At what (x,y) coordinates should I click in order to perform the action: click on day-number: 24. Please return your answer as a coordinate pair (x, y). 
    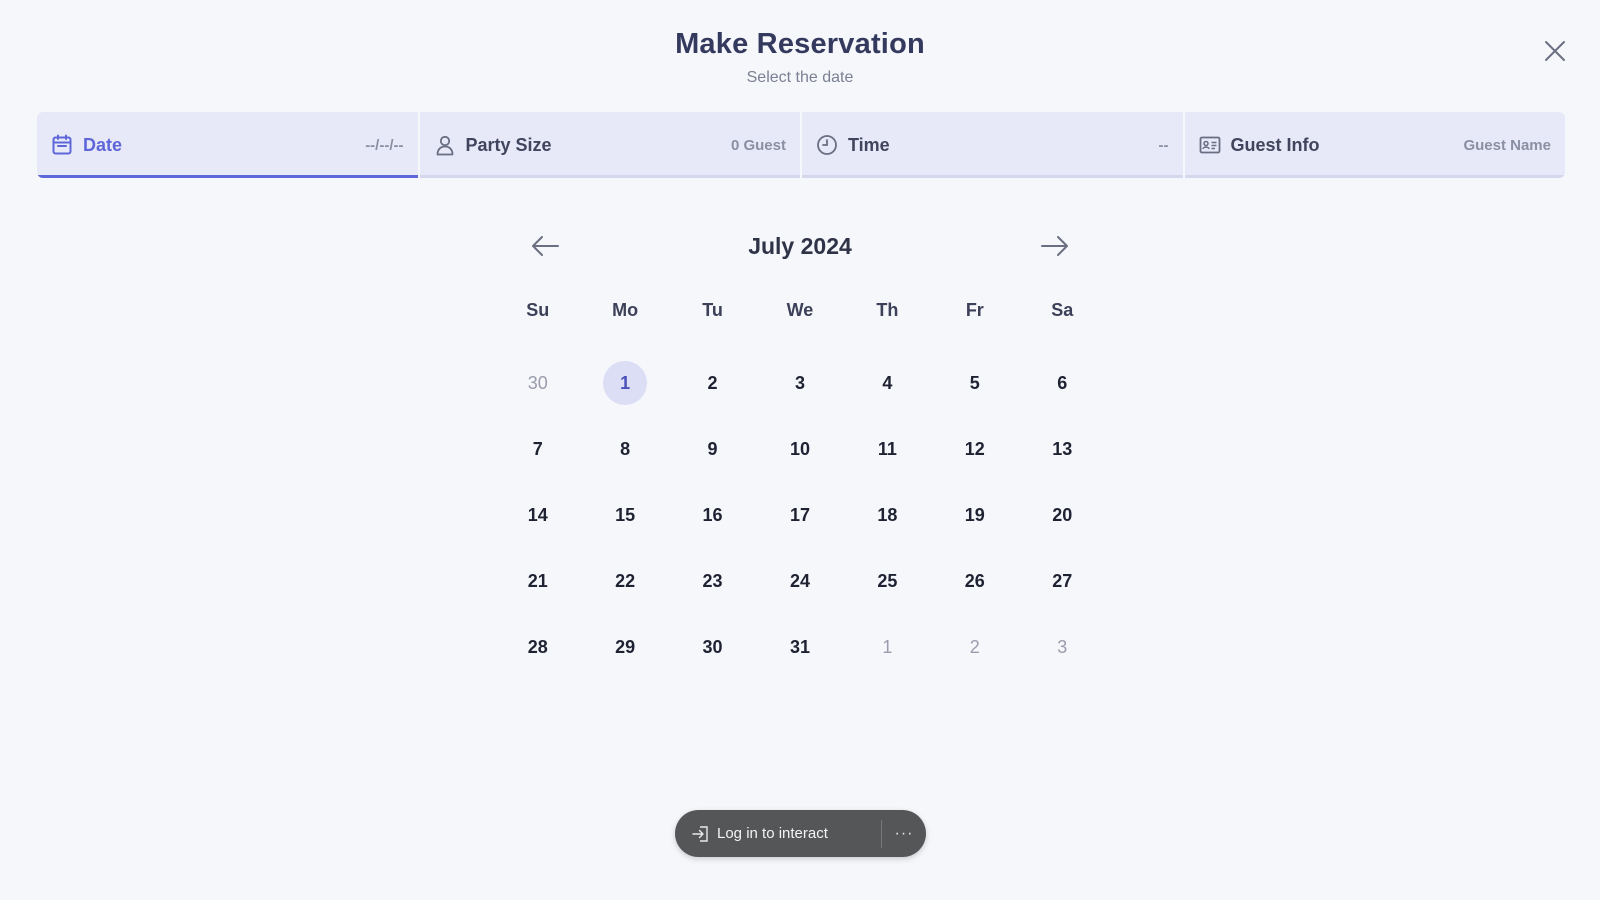
    Looking at the image, I should click on (799, 580).